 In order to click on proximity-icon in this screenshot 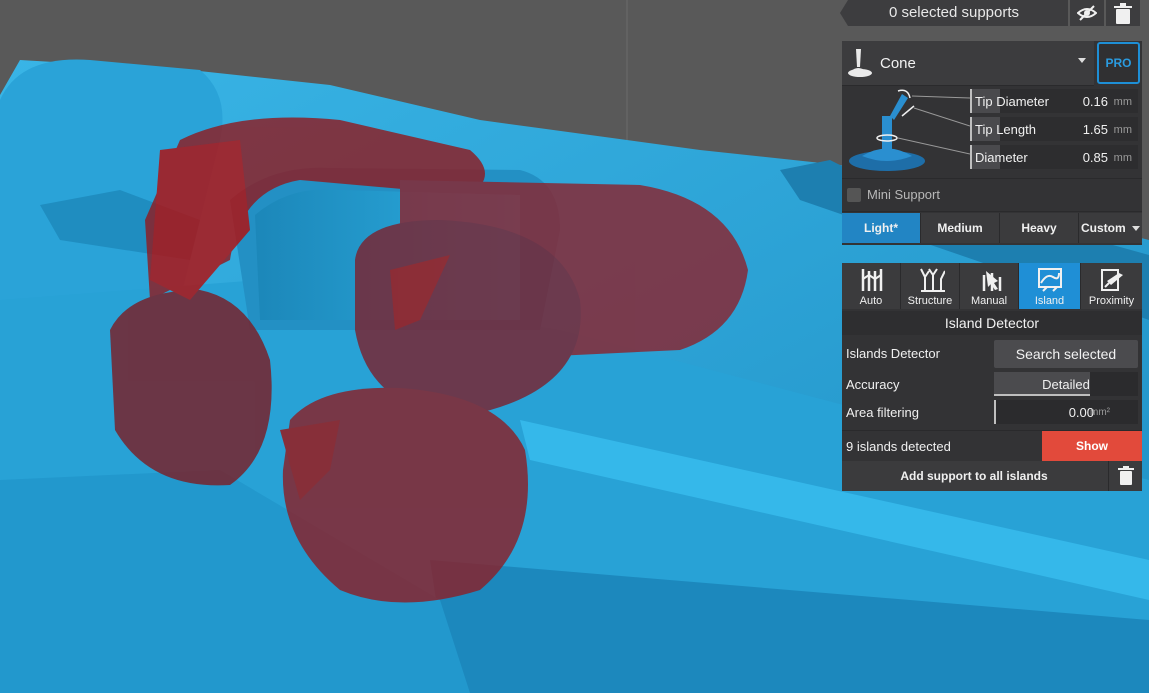, I will do `click(1112, 280)`.